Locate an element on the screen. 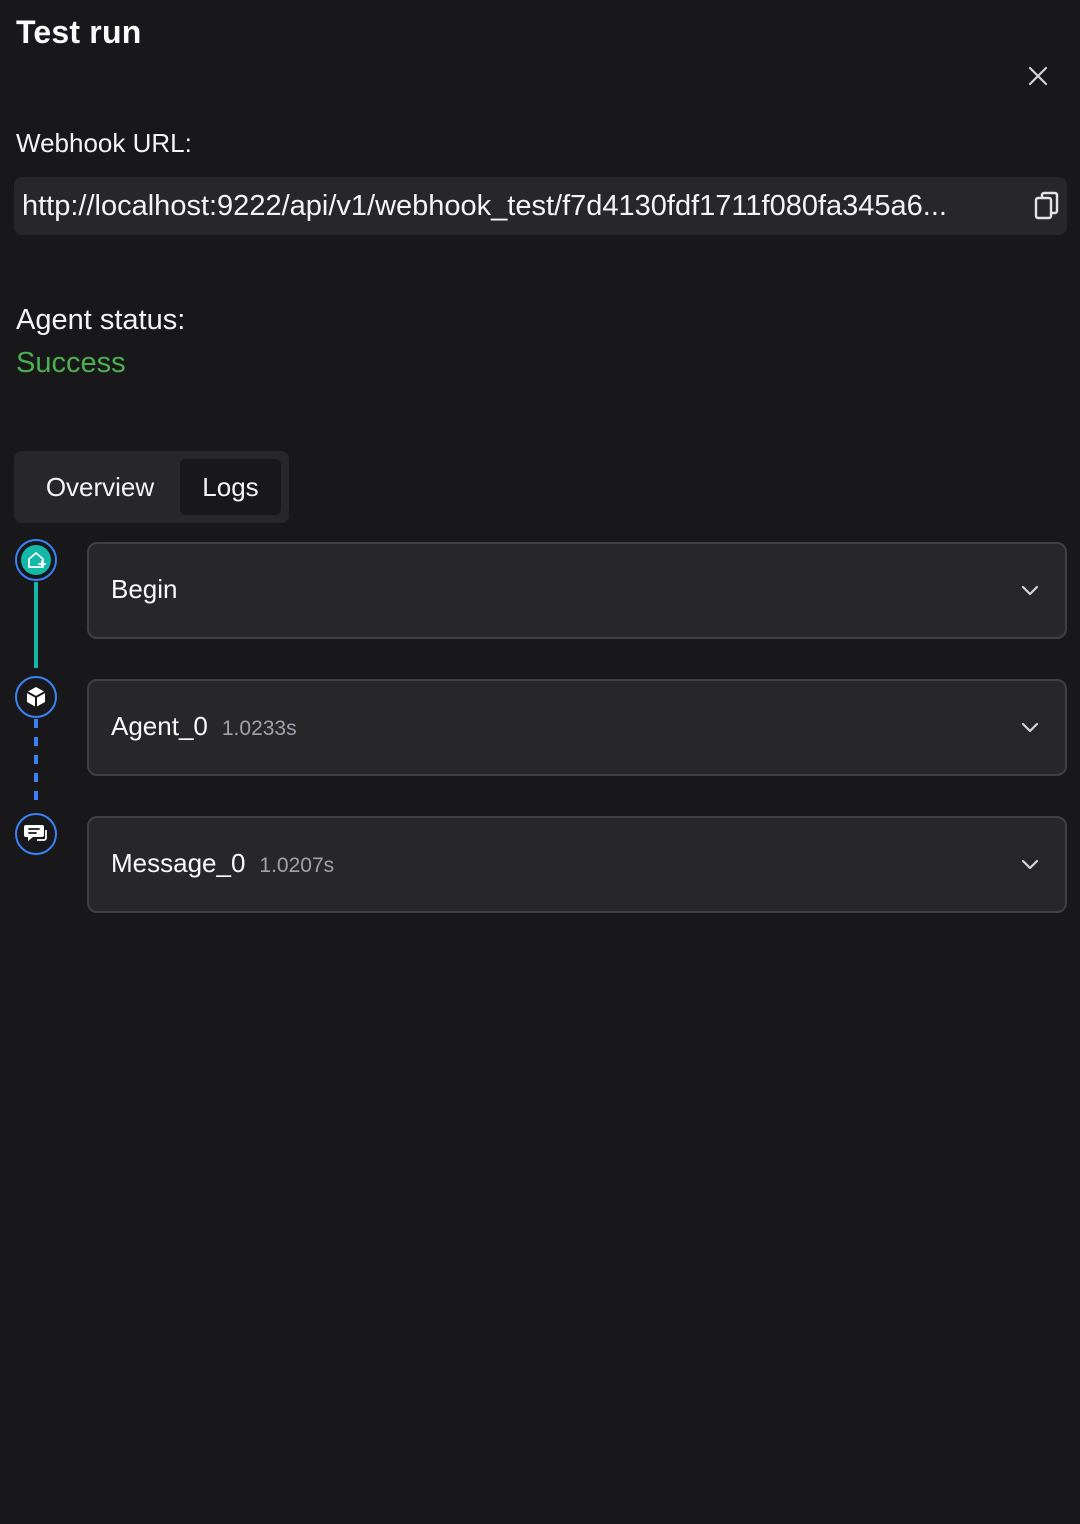  log-item-message: Message_0 1.0207s is located at coordinates (577, 864).